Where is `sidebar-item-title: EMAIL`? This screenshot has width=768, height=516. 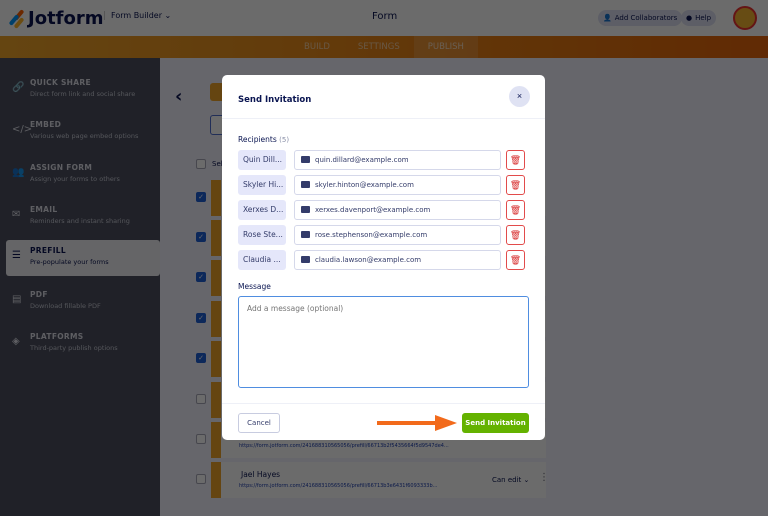
sidebar-item-title: EMAIL is located at coordinates (44, 209).